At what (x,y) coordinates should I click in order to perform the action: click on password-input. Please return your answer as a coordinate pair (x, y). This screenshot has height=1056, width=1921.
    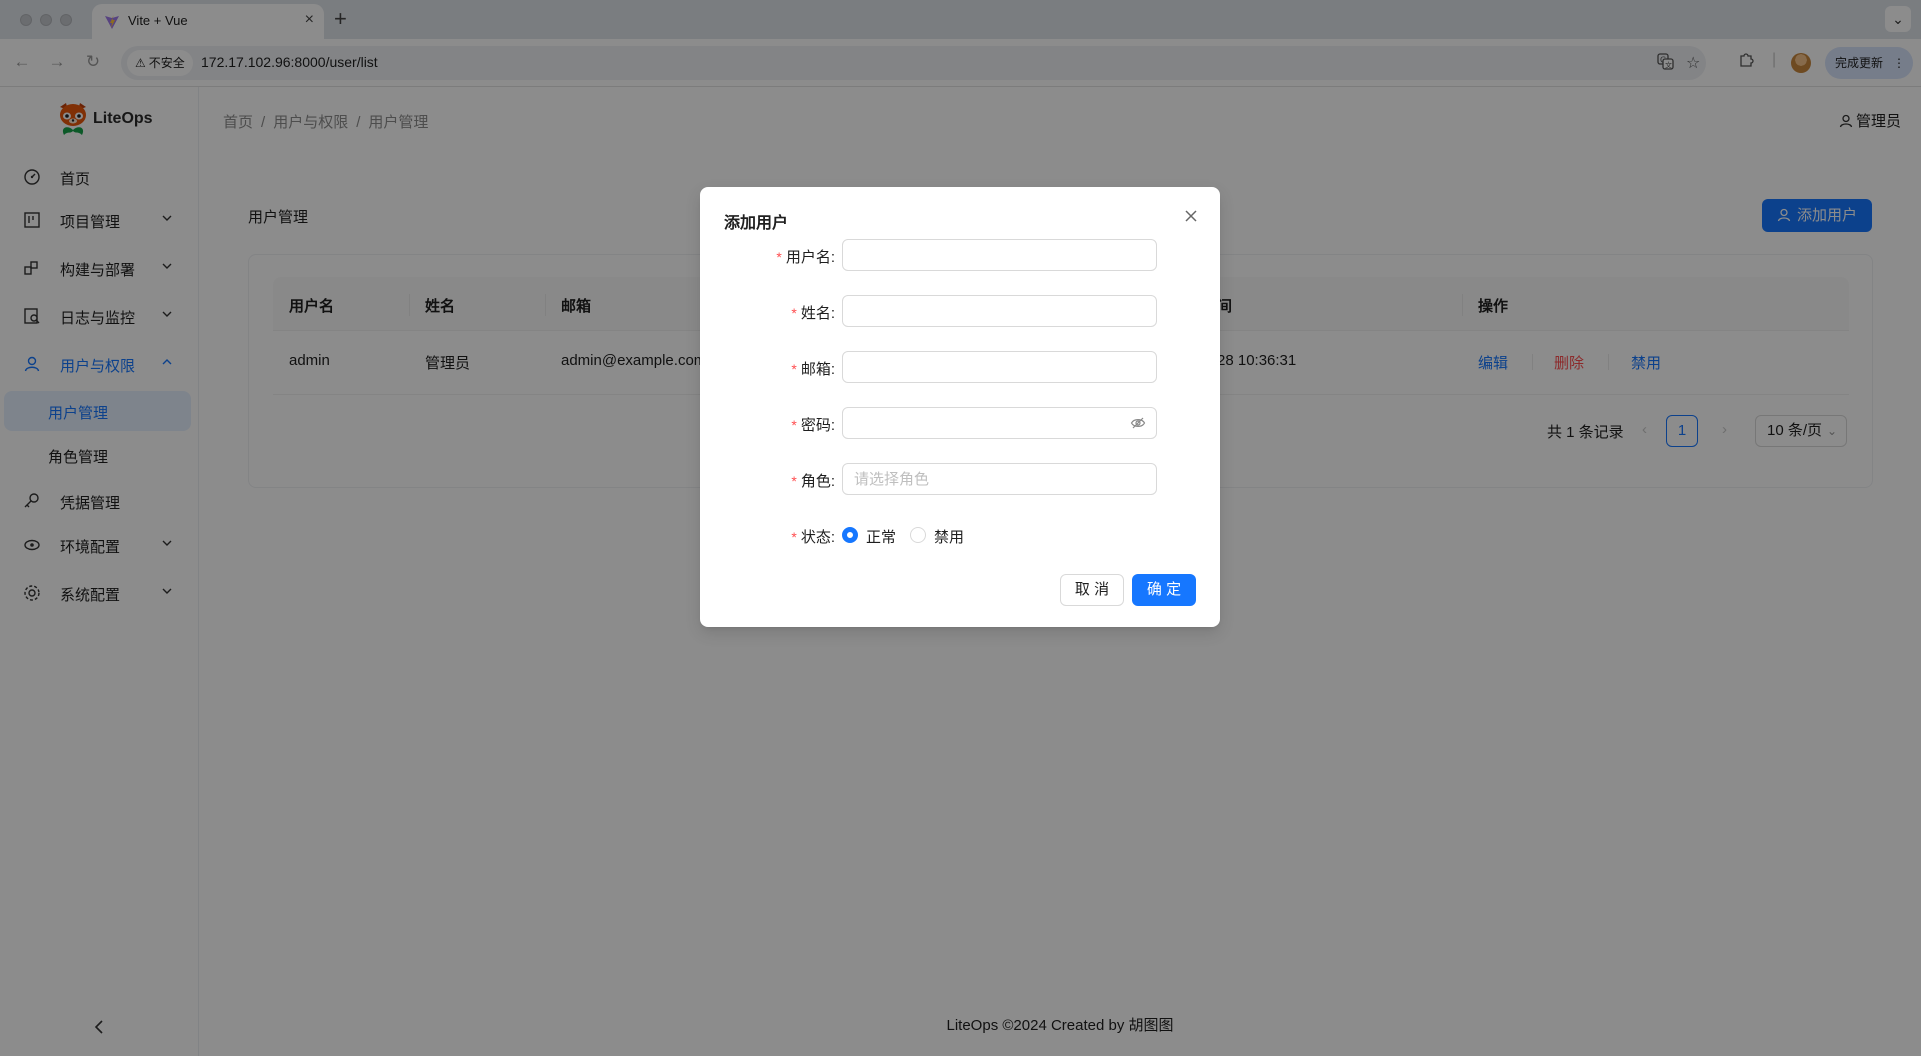
    Looking at the image, I should click on (999, 423).